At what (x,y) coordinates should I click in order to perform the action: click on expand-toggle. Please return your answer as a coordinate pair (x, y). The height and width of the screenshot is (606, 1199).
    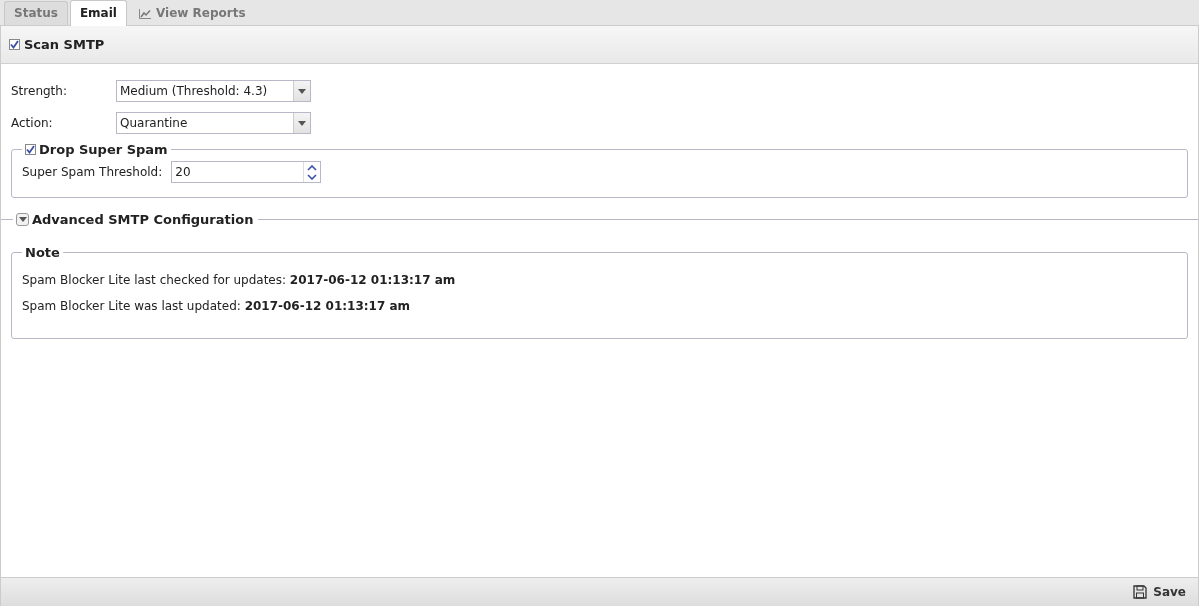
    Looking at the image, I should click on (22, 219).